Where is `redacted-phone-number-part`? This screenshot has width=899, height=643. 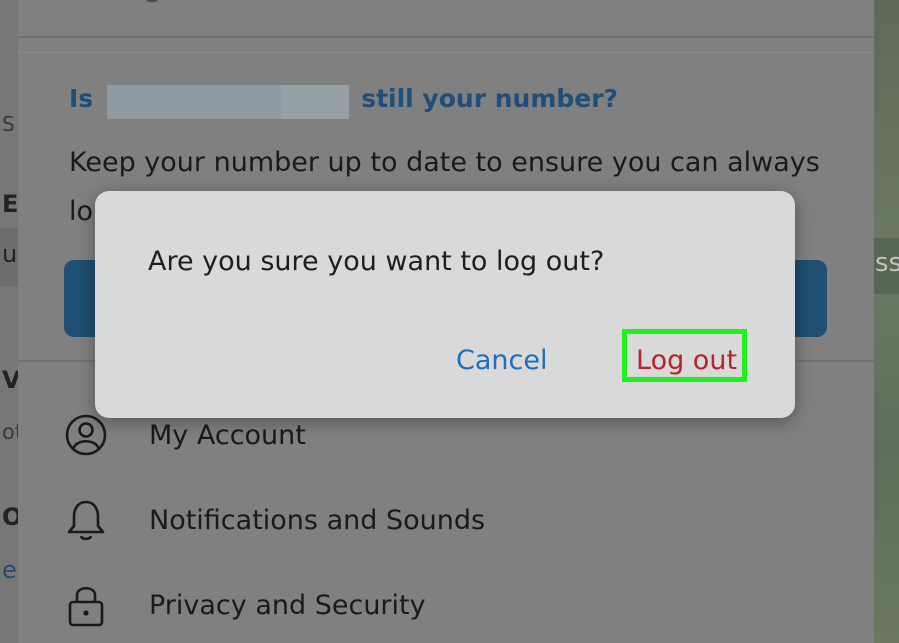 redacted-phone-number-part is located at coordinates (315, 102).